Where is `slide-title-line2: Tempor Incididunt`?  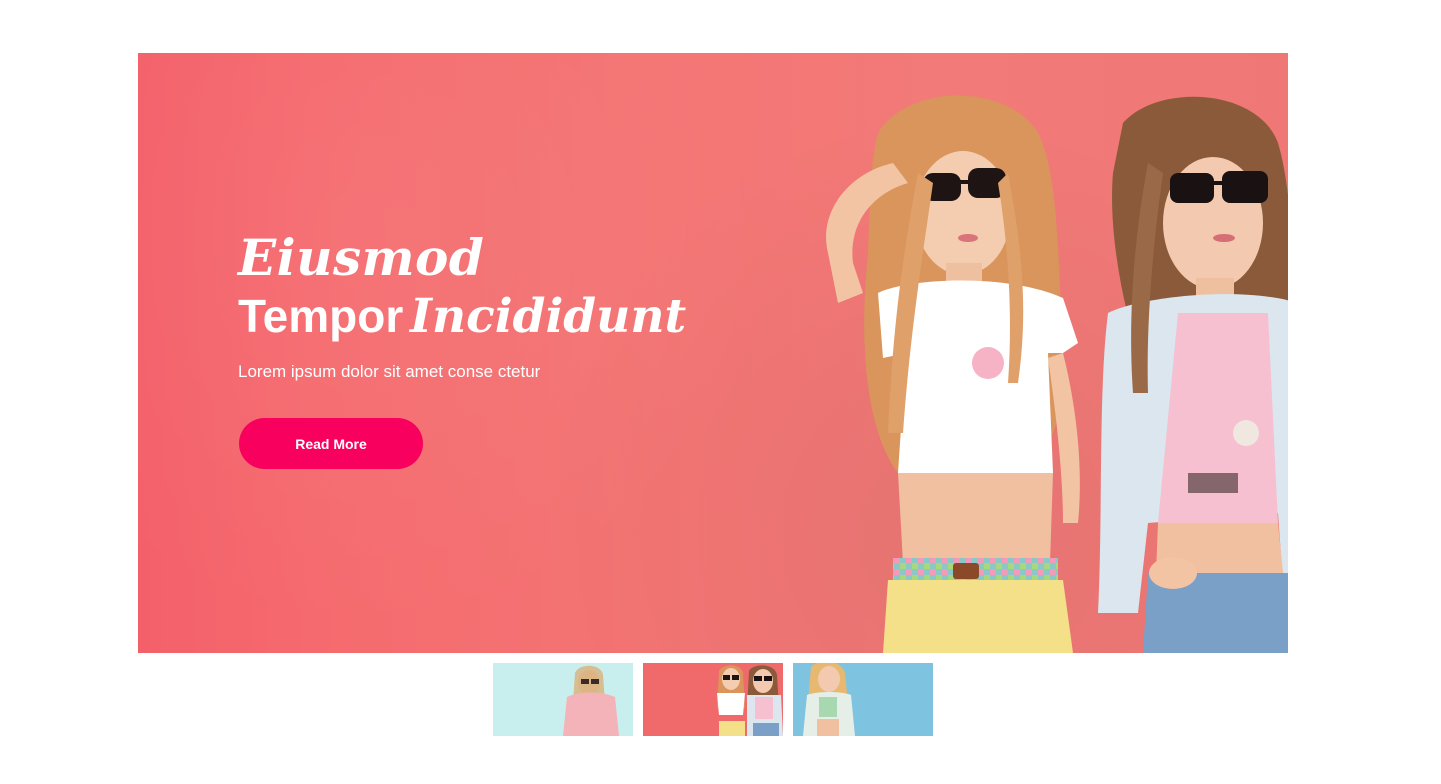
slide-title-line2: Tempor Incididunt is located at coordinates (498, 320).